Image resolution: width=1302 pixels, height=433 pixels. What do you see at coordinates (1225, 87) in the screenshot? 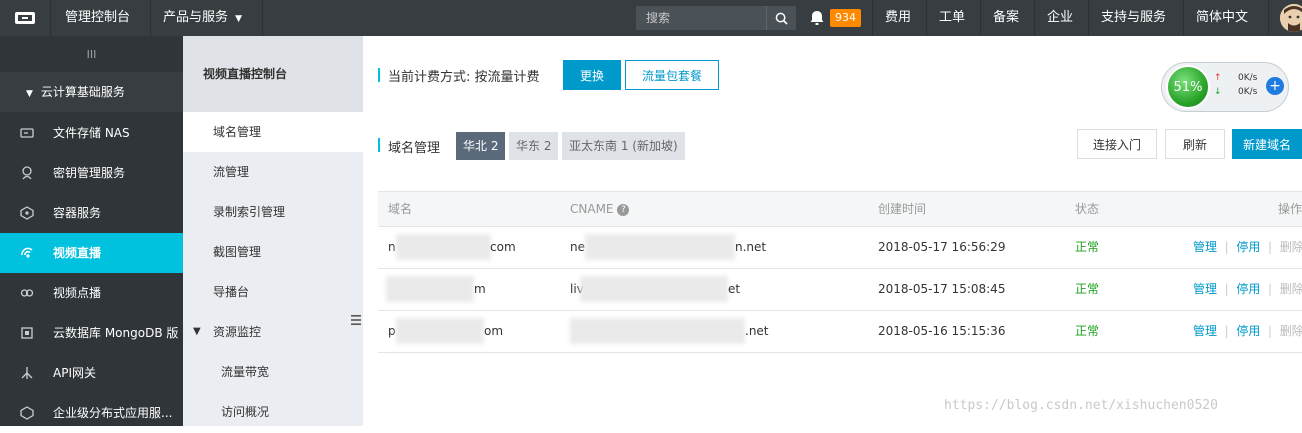
I see `network-speed-widget: 51% ↑ 0K/s ↓ 0K/s +` at bounding box center [1225, 87].